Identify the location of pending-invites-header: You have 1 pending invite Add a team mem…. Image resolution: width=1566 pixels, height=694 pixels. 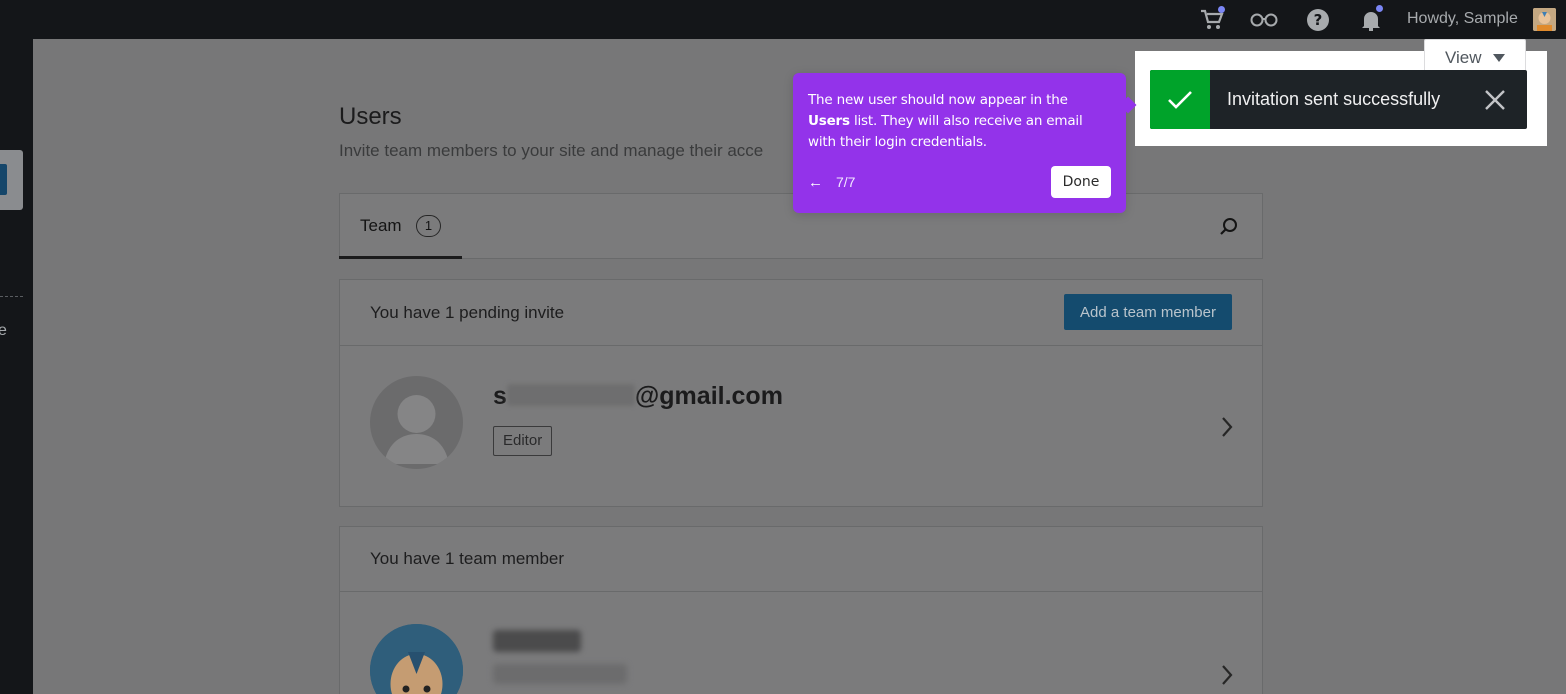
(801, 312).